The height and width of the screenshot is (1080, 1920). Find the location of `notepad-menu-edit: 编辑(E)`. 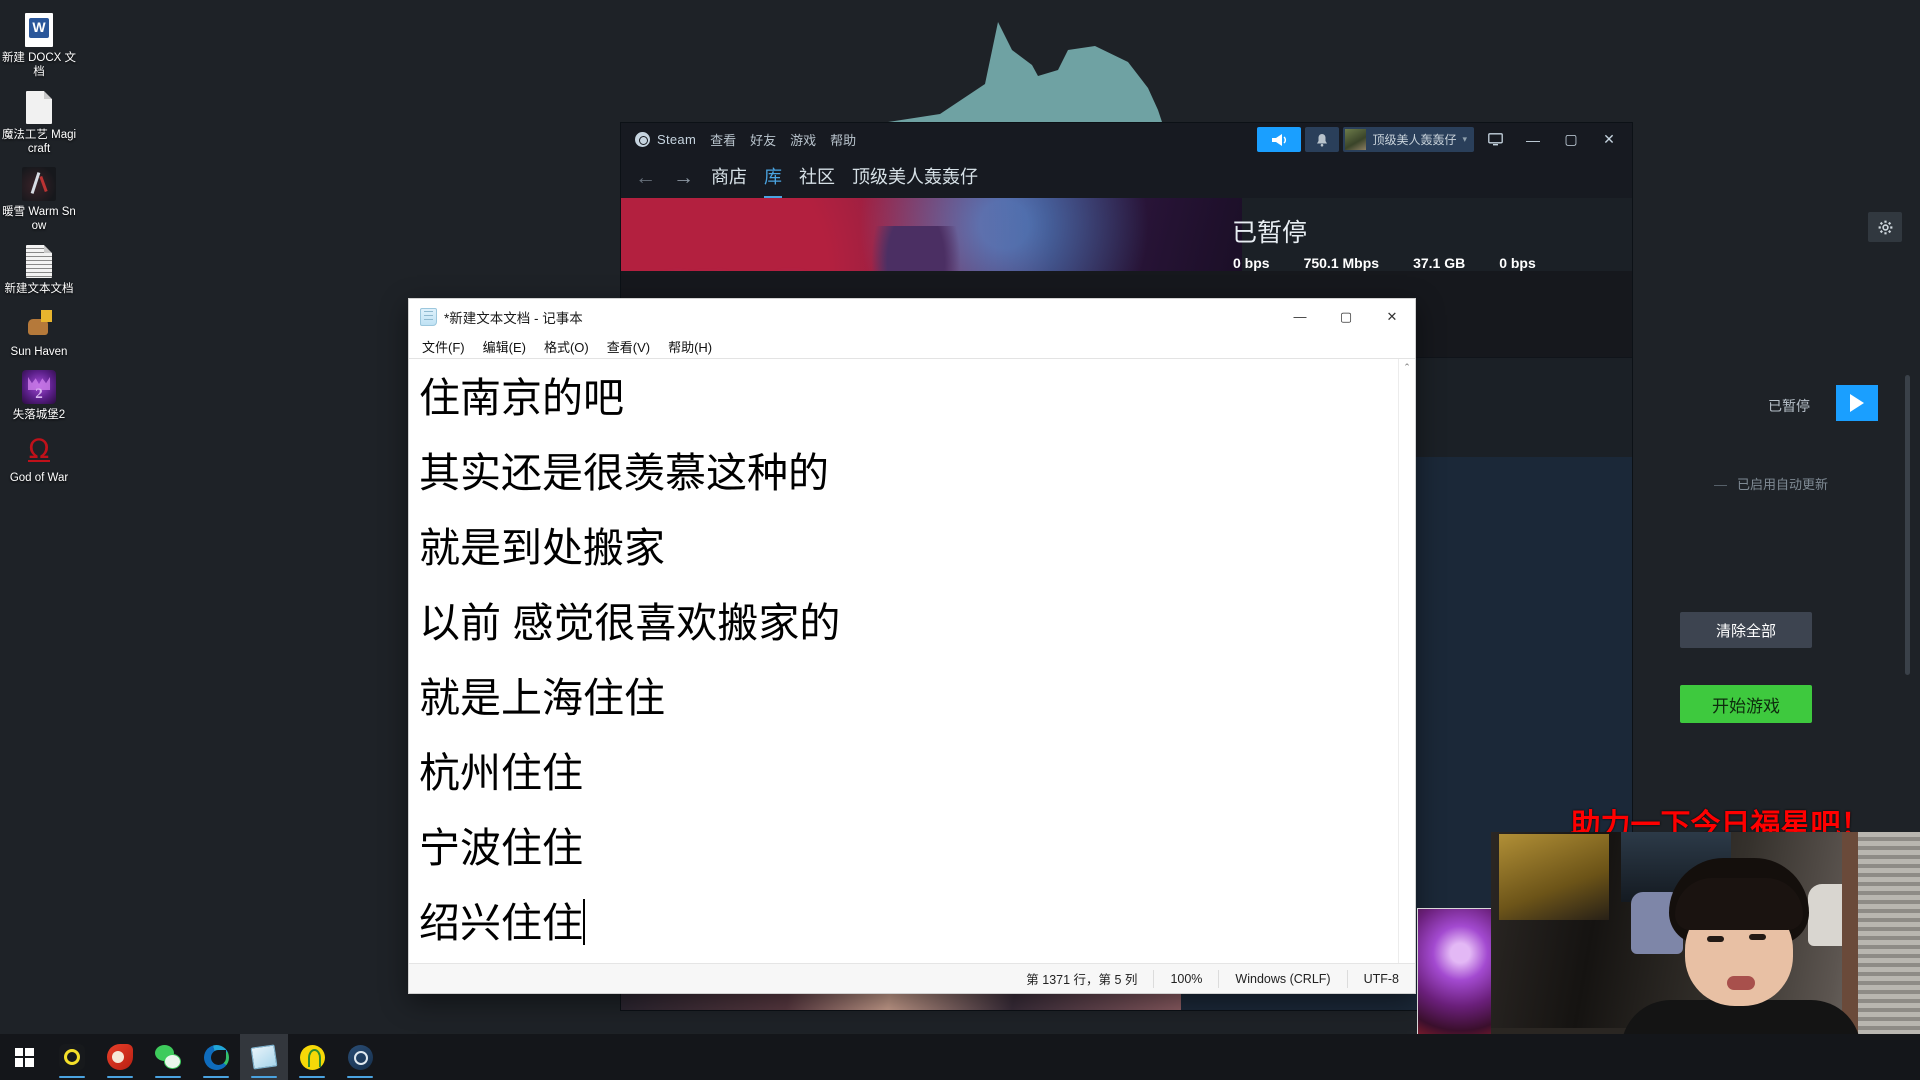

notepad-menu-edit: 编辑(E) is located at coordinates (504, 346).